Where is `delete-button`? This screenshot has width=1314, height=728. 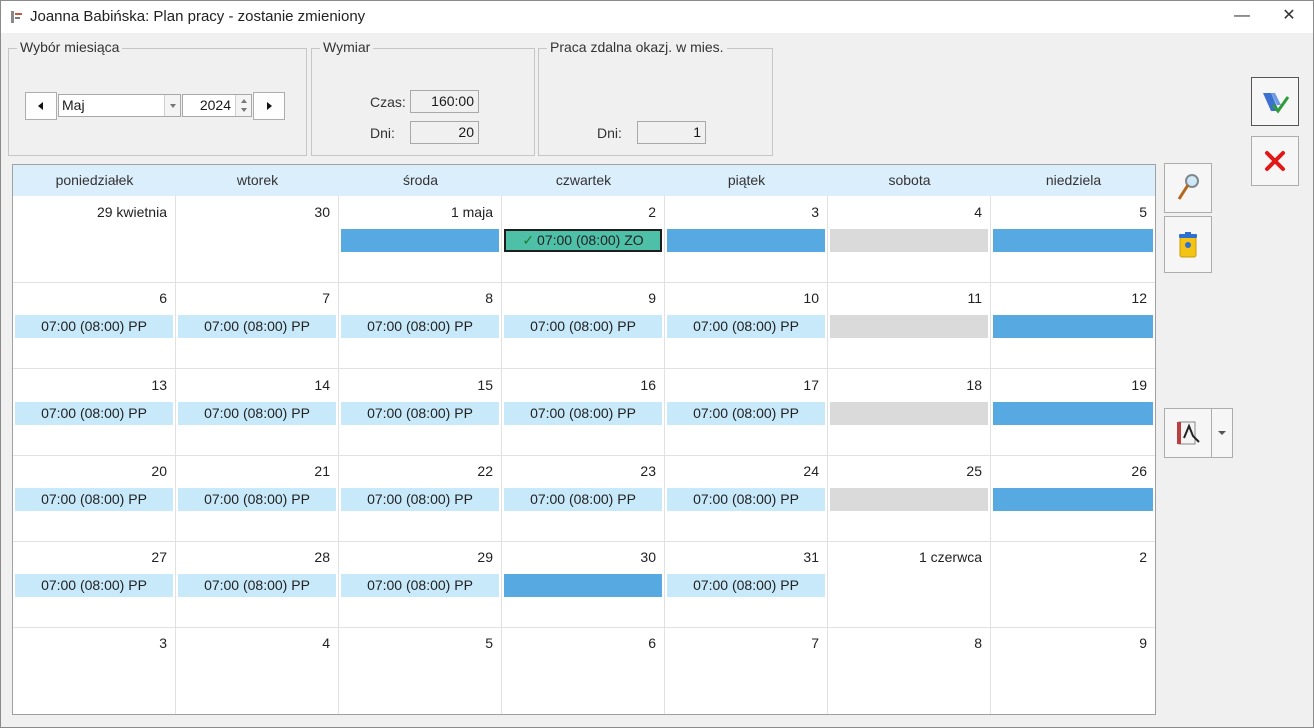
delete-button is located at coordinates (1188, 244).